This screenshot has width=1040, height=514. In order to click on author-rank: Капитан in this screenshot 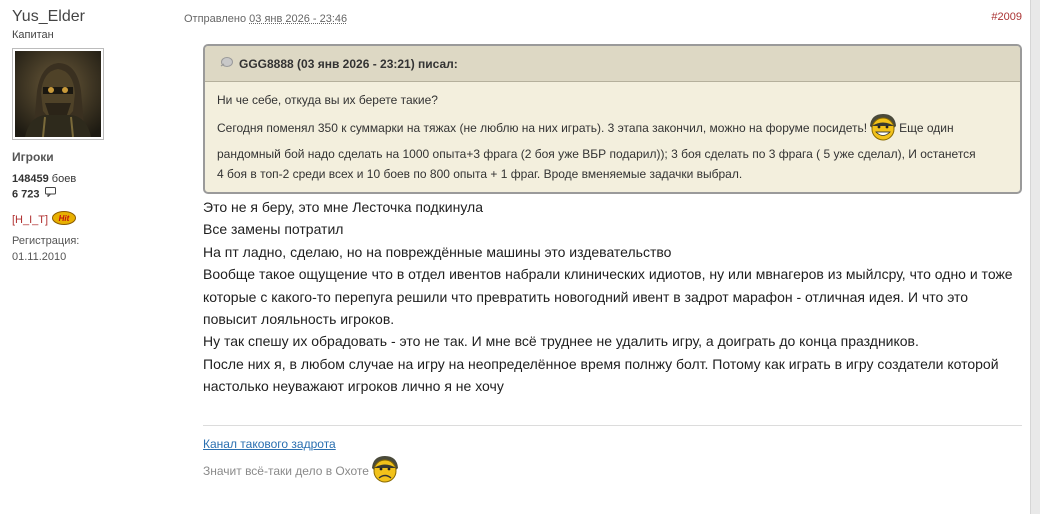, I will do `click(33, 35)`.